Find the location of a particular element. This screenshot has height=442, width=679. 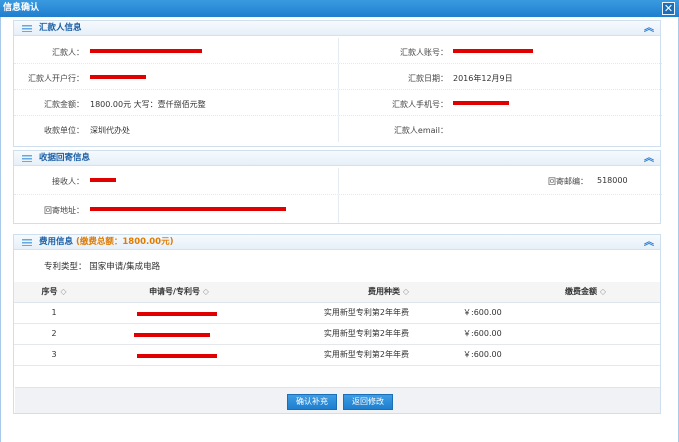

redacted-recipient is located at coordinates (103, 180).